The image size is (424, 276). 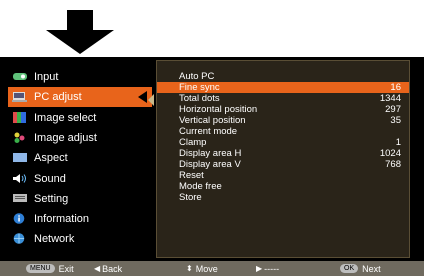 I want to click on menu-row-auto-pc: Auto PC, so click(x=283, y=76).